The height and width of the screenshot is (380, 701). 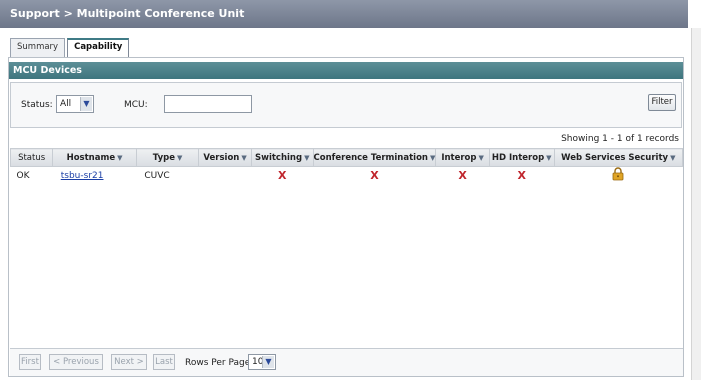 What do you see at coordinates (76, 362) in the screenshot?
I see `previous-page-button: < Previous` at bounding box center [76, 362].